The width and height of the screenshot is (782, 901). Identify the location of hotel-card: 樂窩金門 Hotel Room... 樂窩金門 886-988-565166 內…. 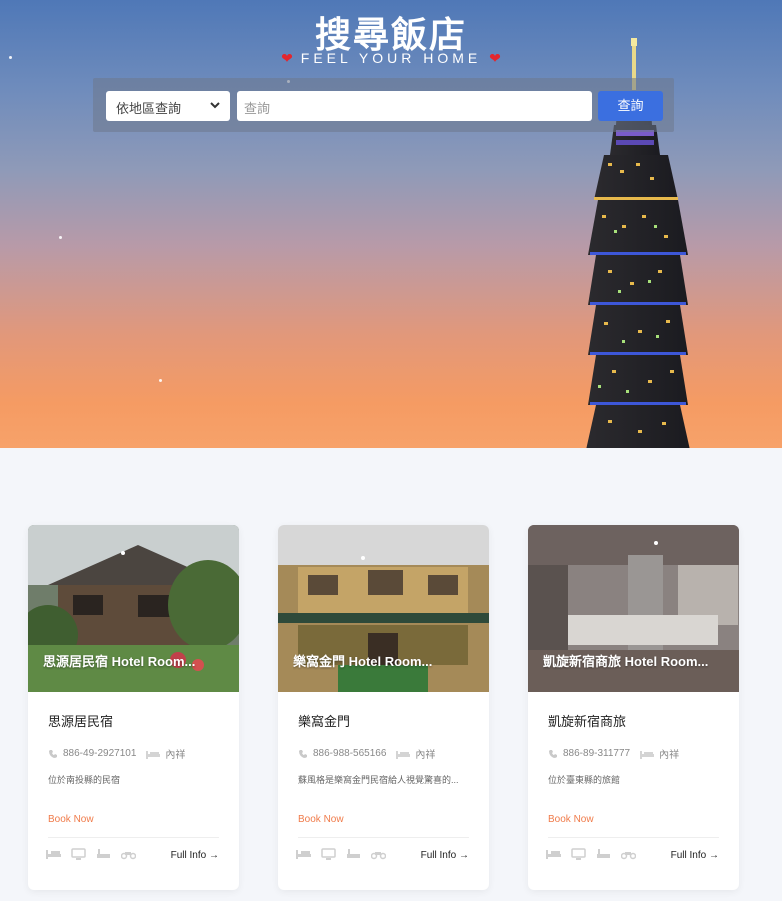
(383, 707).